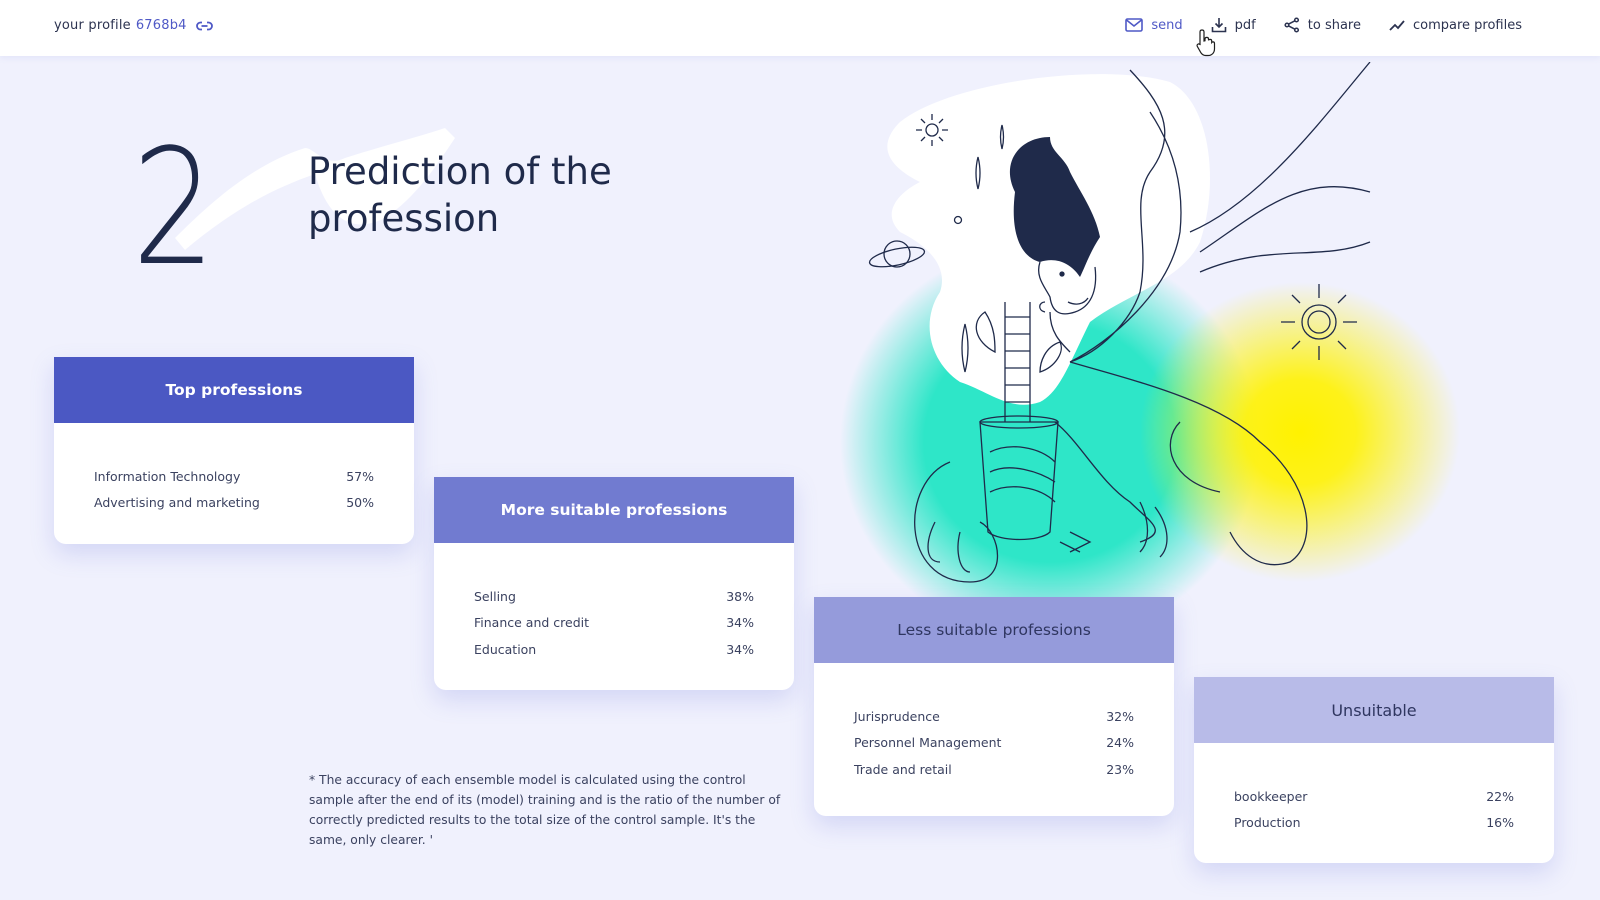 The height and width of the screenshot is (900, 1600). What do you see at coordinates (1280, 167) in the screenshot?
I see `wind-lines` at bounding box center [1280, 167].